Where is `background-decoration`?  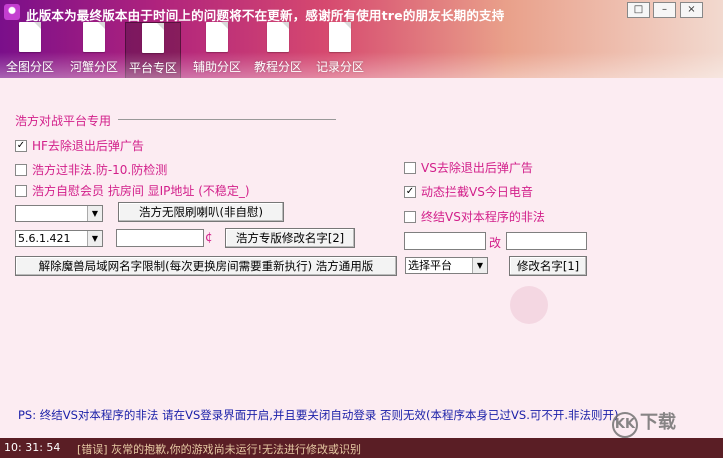 background-decoration is located at coordinates (529, 305).